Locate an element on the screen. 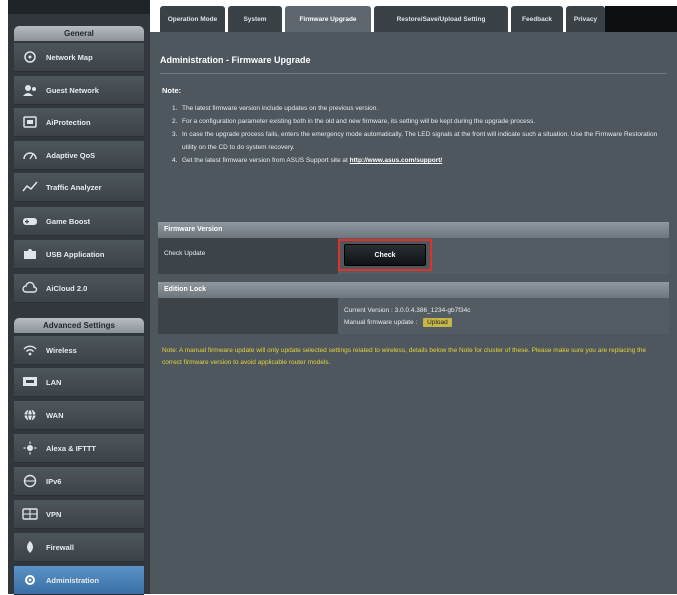  sidebar-item-label: WAN is located at coordinates (55, 415).